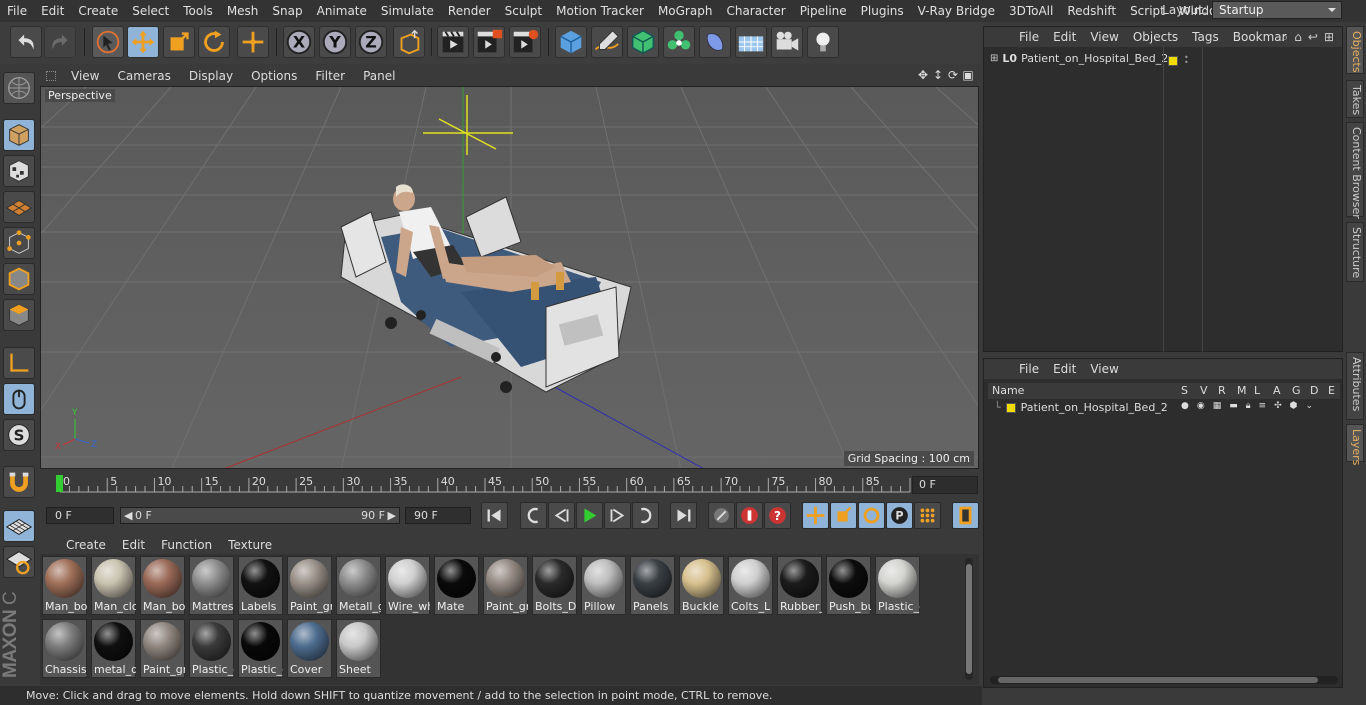 Image resolution: width=1366 pixels, height=705 pixels. Describe the element at coordinates (1355, 444) in the screenshot. I see `side-tab-layers: Layers` at that location.